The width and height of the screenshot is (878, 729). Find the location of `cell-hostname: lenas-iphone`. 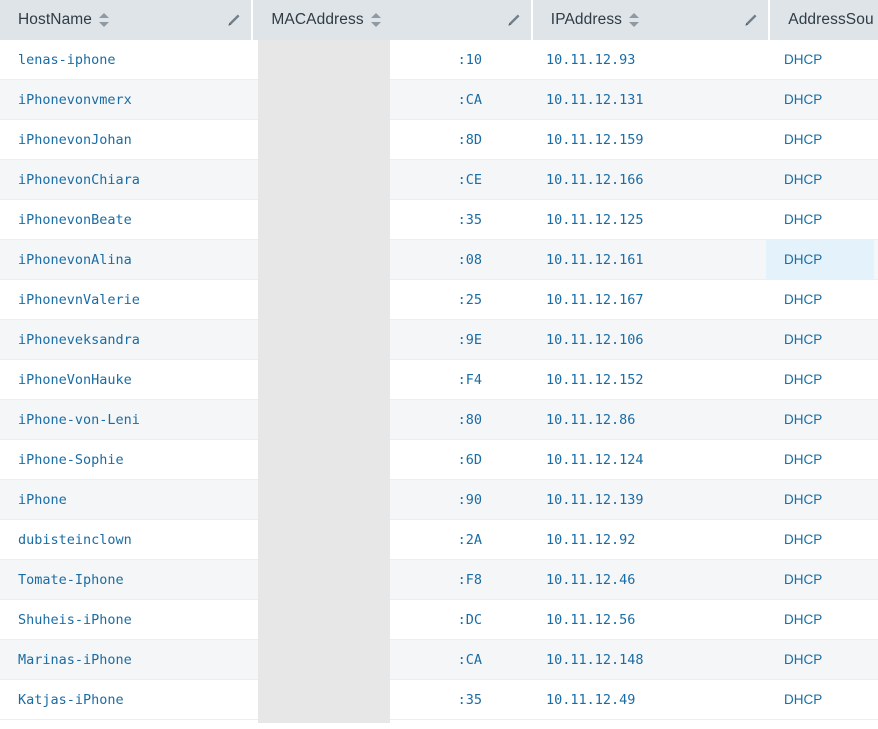

cell-hostname: lenas-iphone is located at coordinates (126, 59).